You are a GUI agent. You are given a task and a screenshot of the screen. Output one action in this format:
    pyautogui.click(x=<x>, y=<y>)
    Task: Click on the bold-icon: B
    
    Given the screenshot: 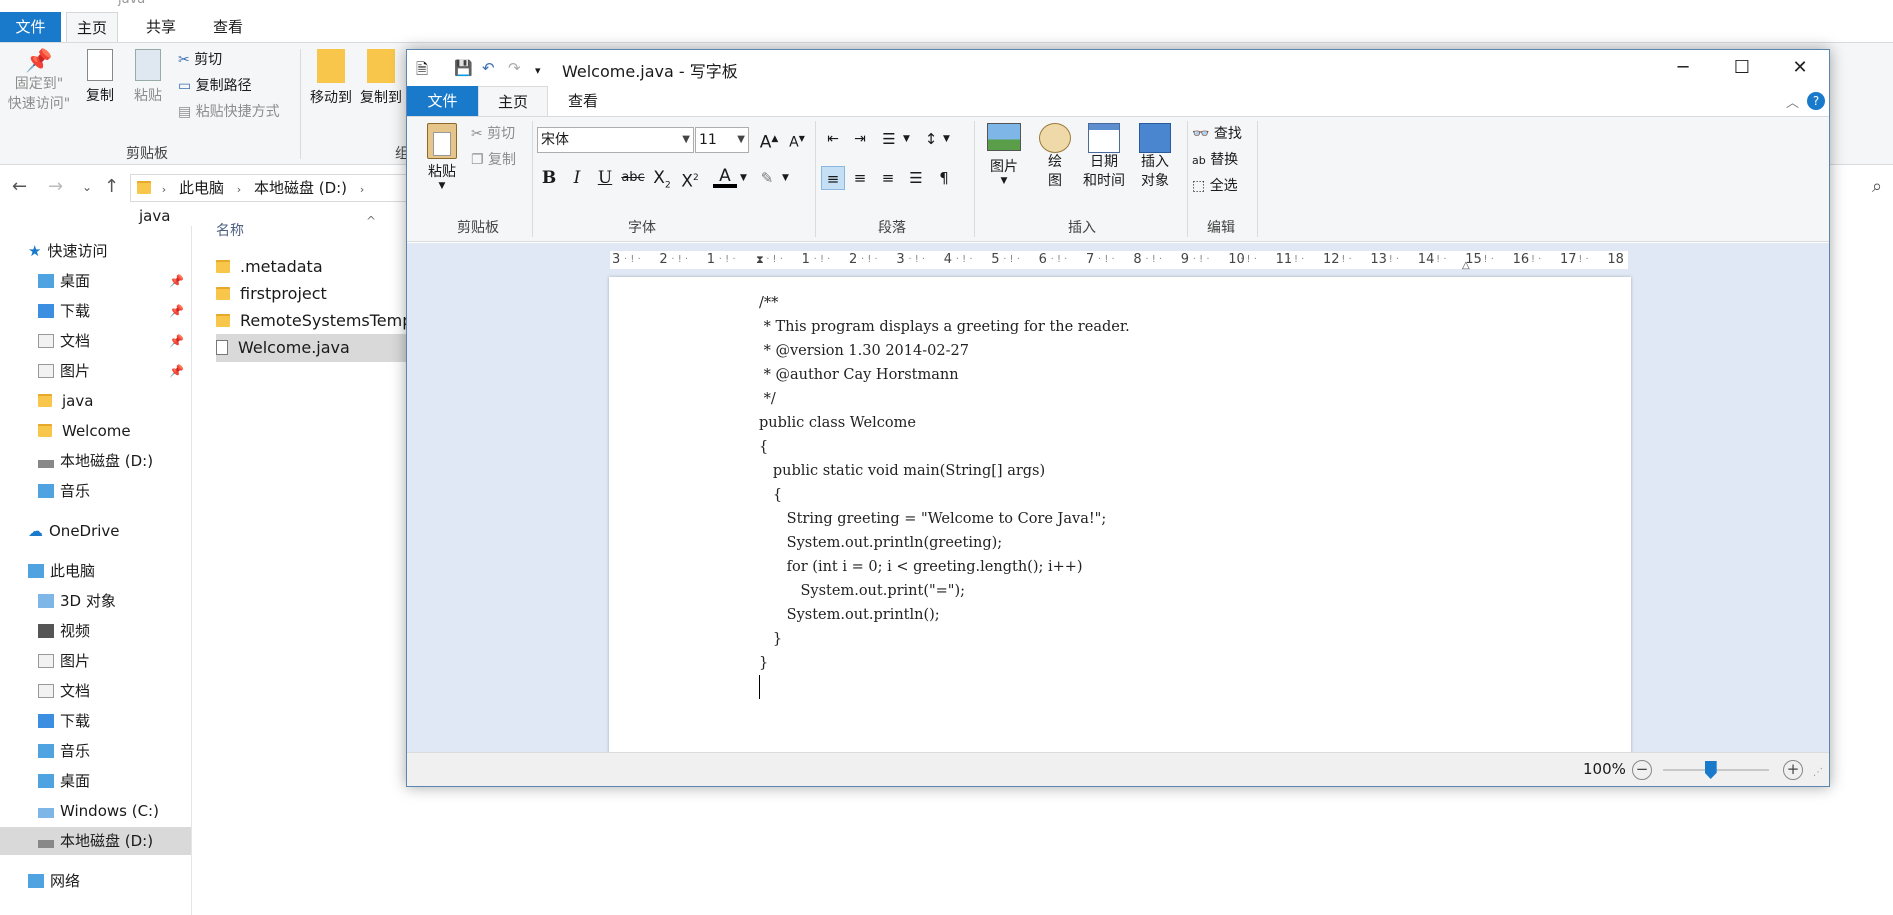 What is the action you would take?
    pyautogui.click(x=549, y=178)
    